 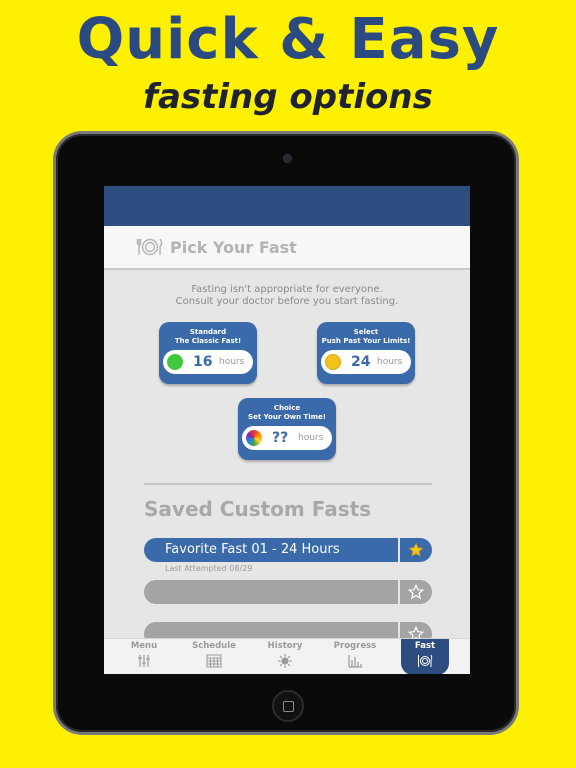 What do you see at coordinates (287, 206) in the screenshot?
I see `status-bar` at bounding box center [287, 206].